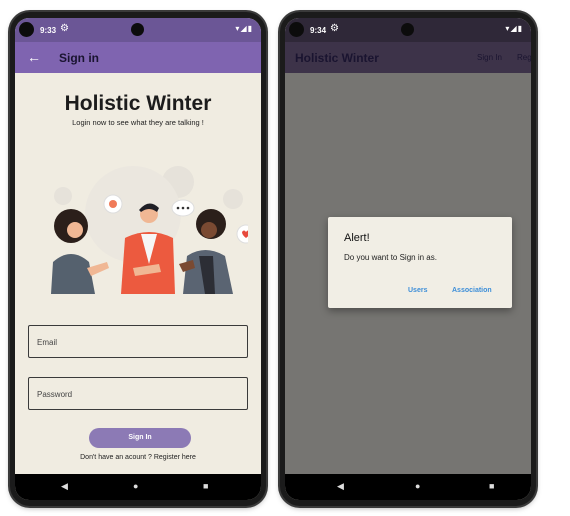  Describe the element at coordinates (138, 457) in the screenshot. I see `register-link: Don't have an acount ? Register here` at that location.